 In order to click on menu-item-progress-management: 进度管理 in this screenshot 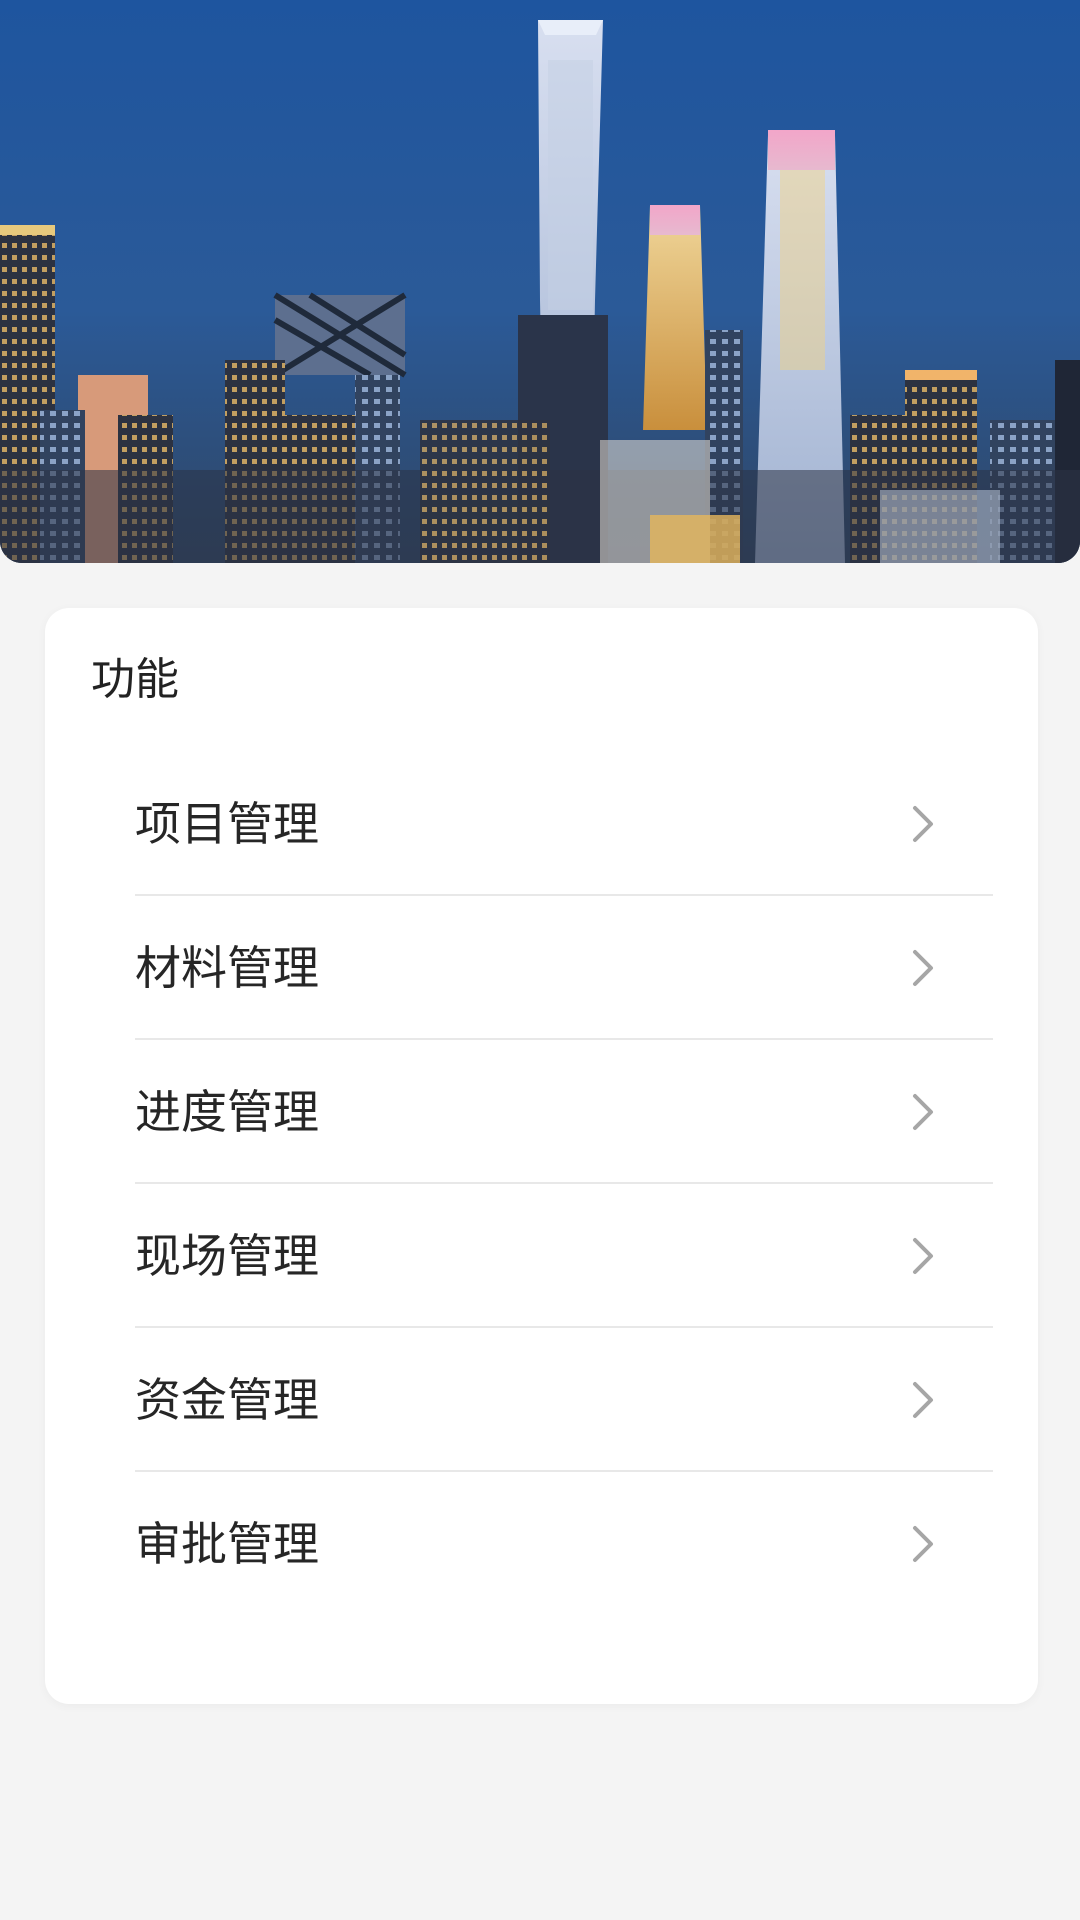, I will do `click(564, 1112)`.